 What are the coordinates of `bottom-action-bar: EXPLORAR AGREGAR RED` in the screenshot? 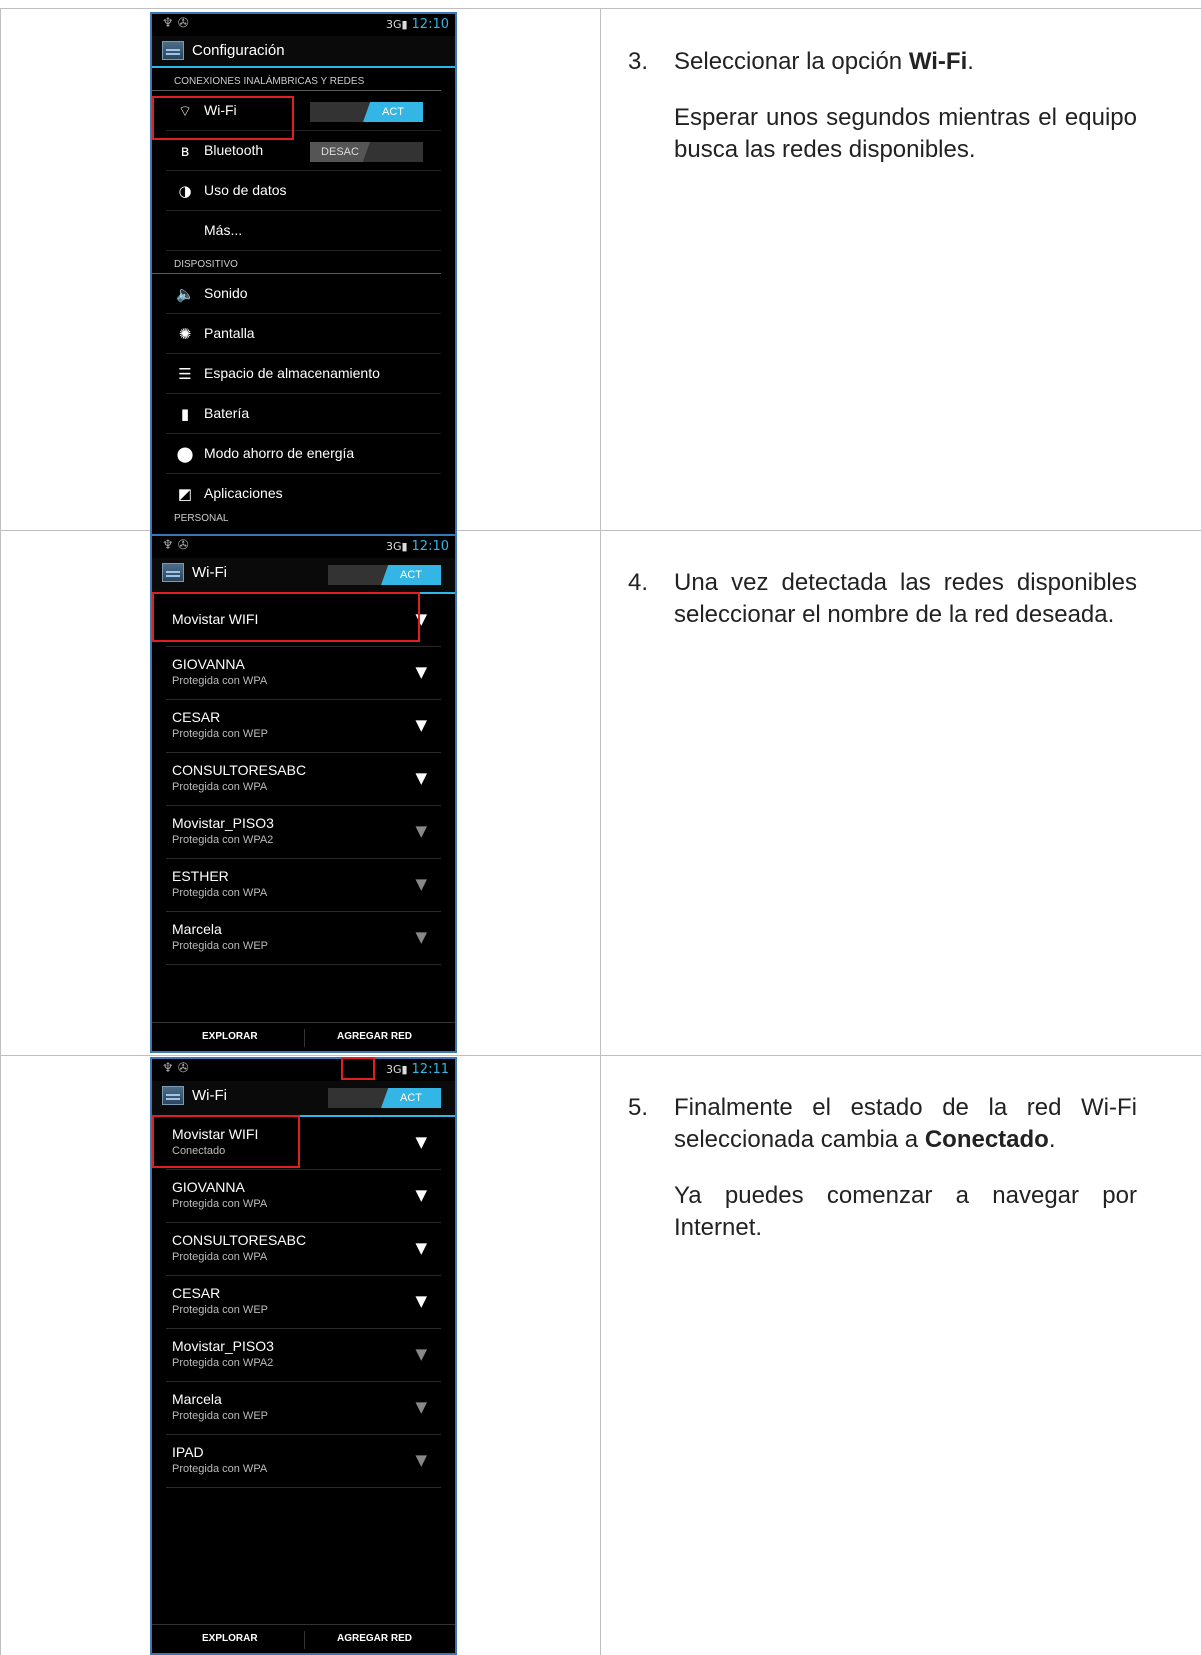 It's located at (303, 1638).